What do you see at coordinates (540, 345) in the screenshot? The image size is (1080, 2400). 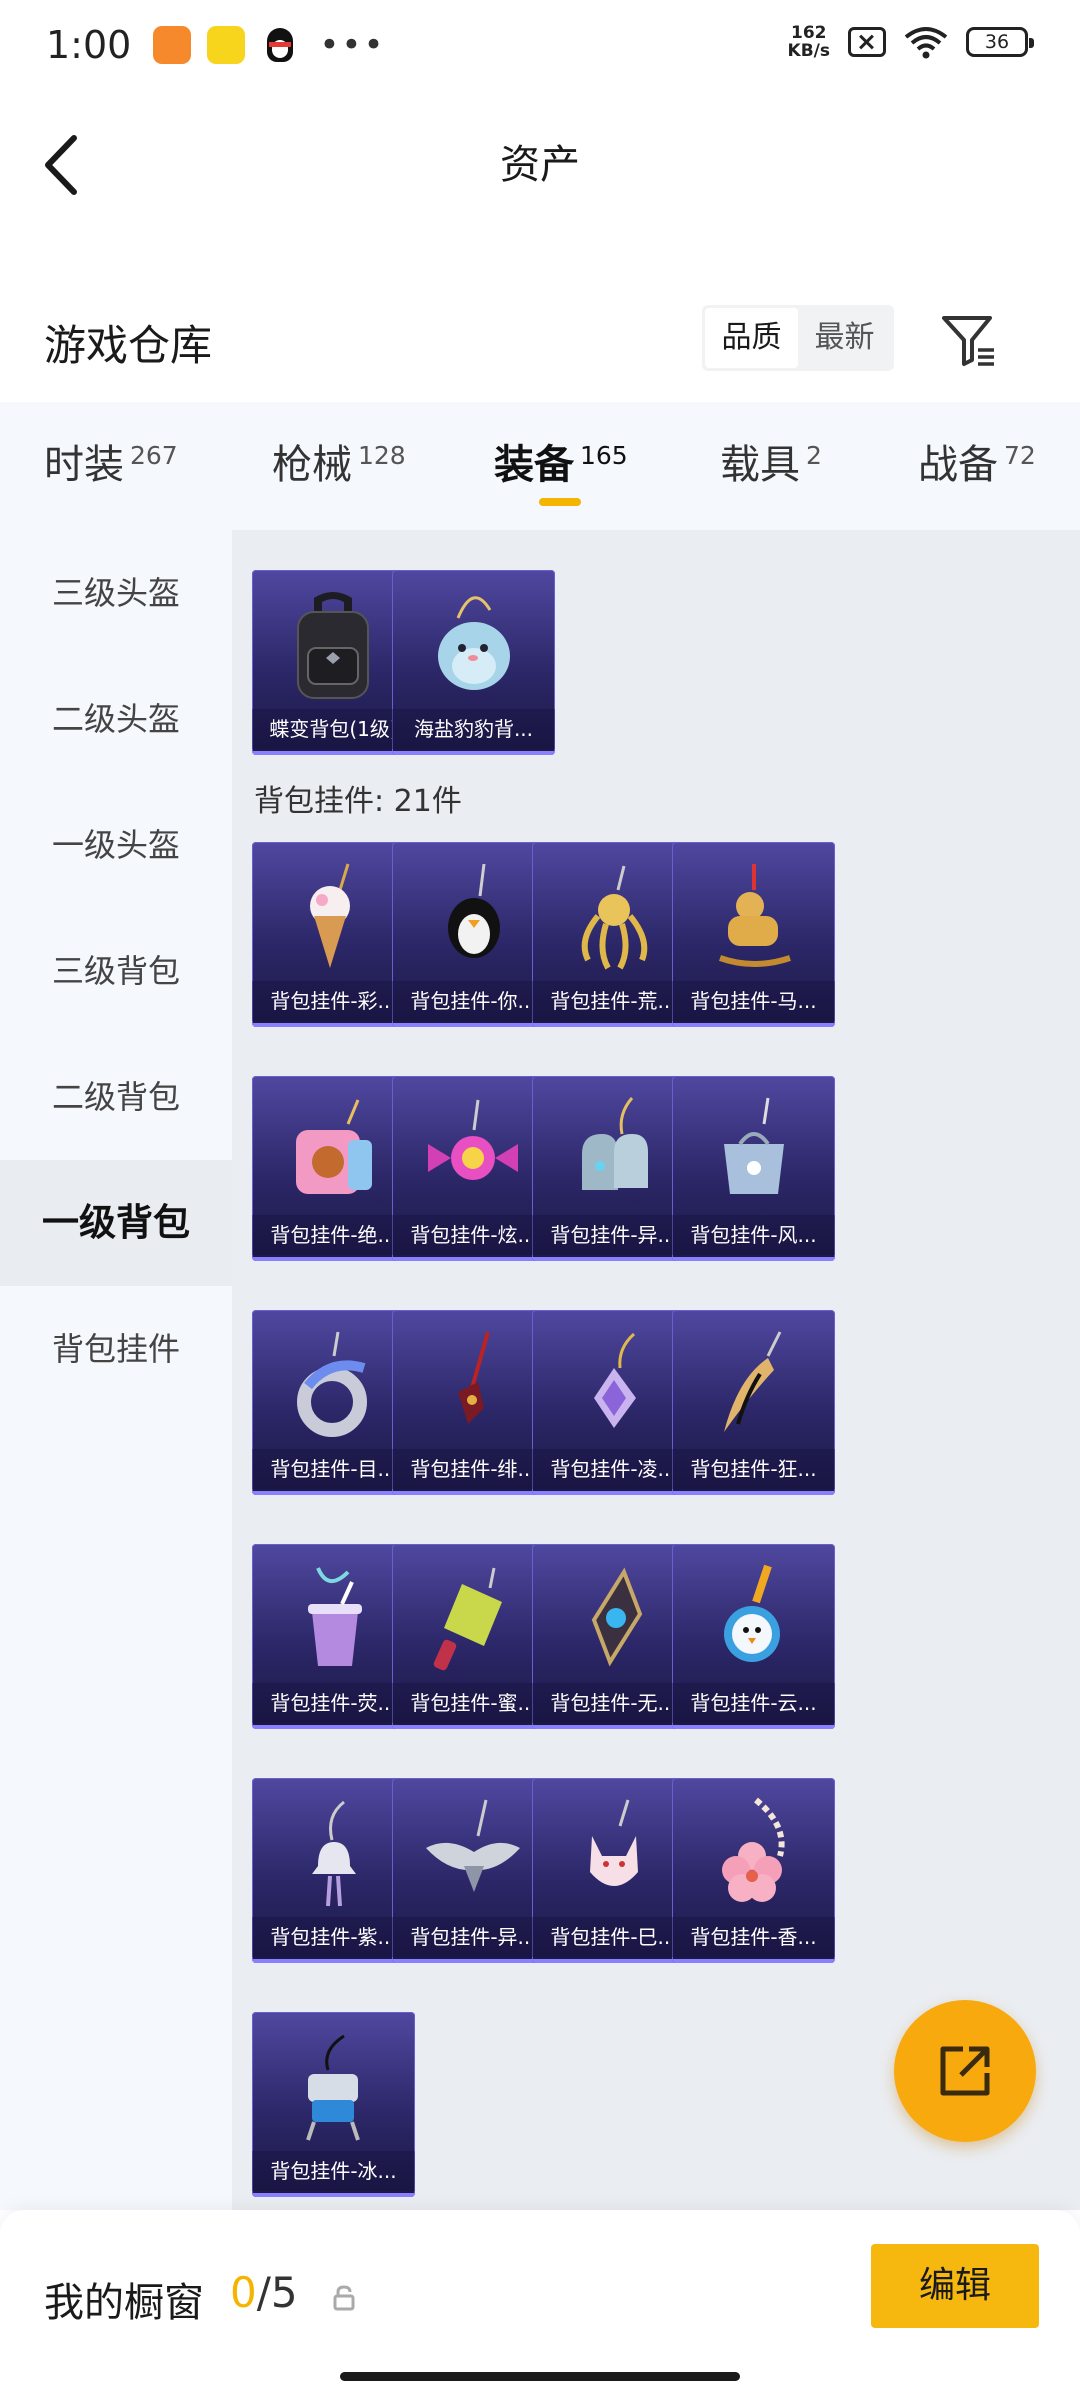 I see `warehouse-header: 游戏仓库 品质 最新` at bounding box center [540, 345].